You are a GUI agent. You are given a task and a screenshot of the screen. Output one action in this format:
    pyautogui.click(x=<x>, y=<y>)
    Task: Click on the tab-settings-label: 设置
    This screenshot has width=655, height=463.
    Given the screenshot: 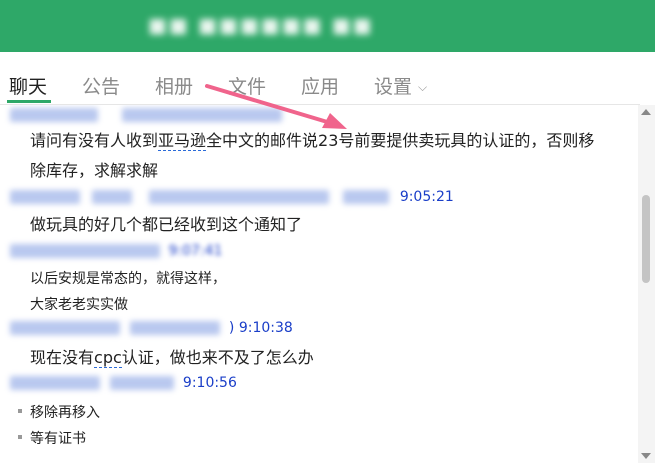 What is the action you would take?
    pyautogui.click(x=393, y=87)
    